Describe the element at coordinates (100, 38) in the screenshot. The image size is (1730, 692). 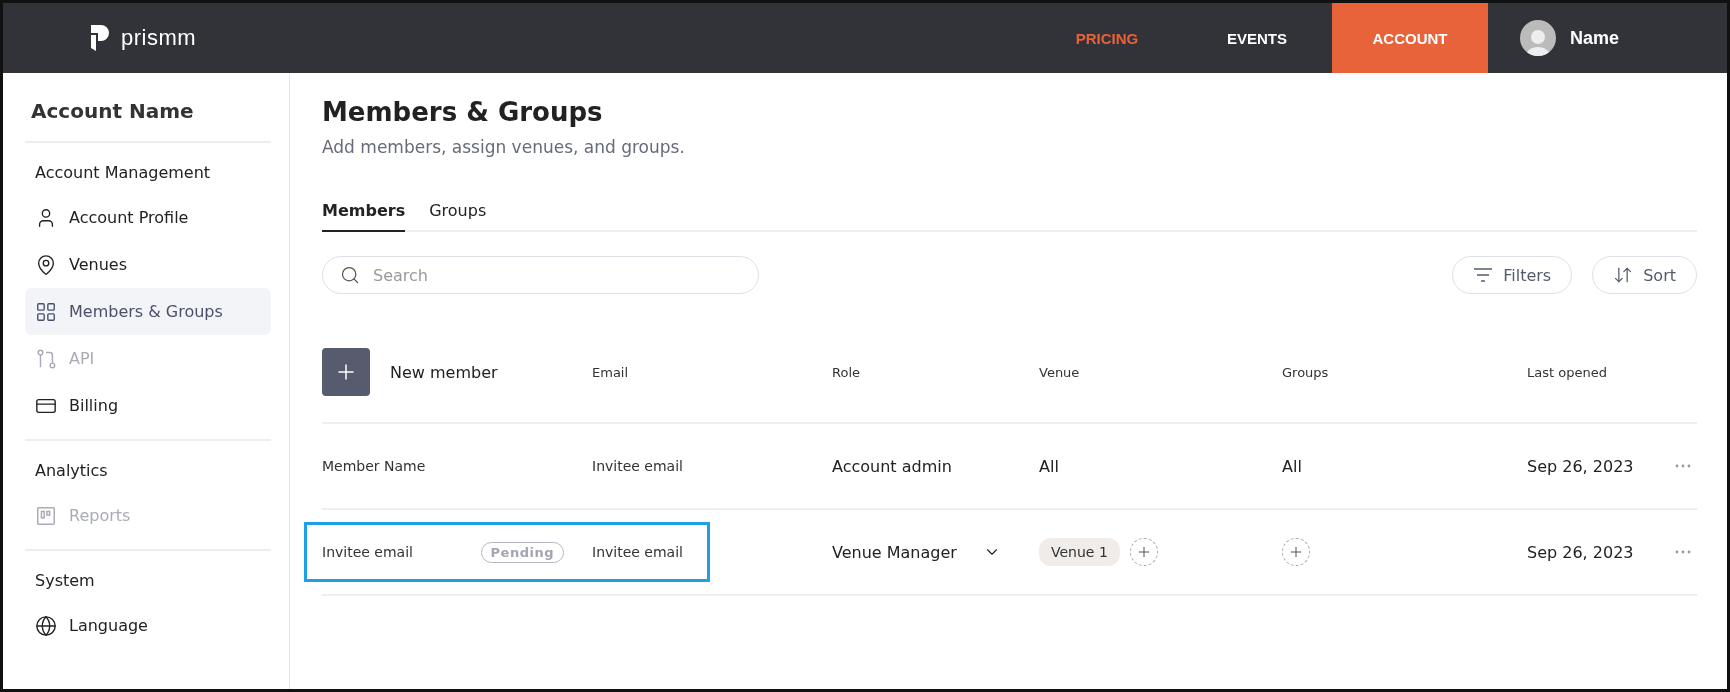
I see `logo-icon` at that location.